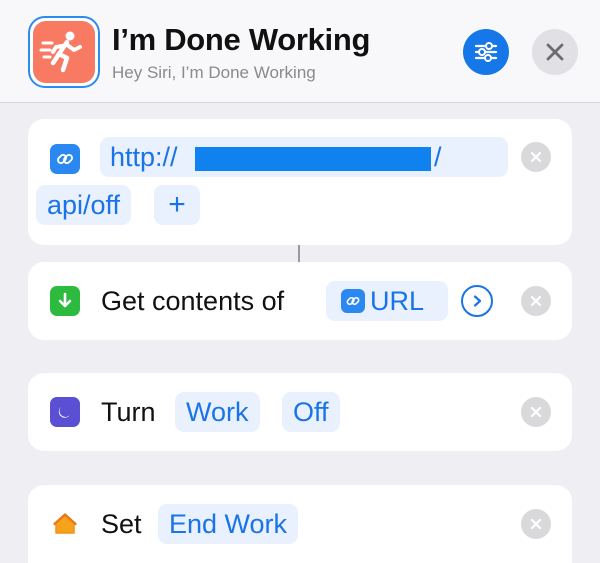  I want to click on chevron-right-icon, so click(477, 301).